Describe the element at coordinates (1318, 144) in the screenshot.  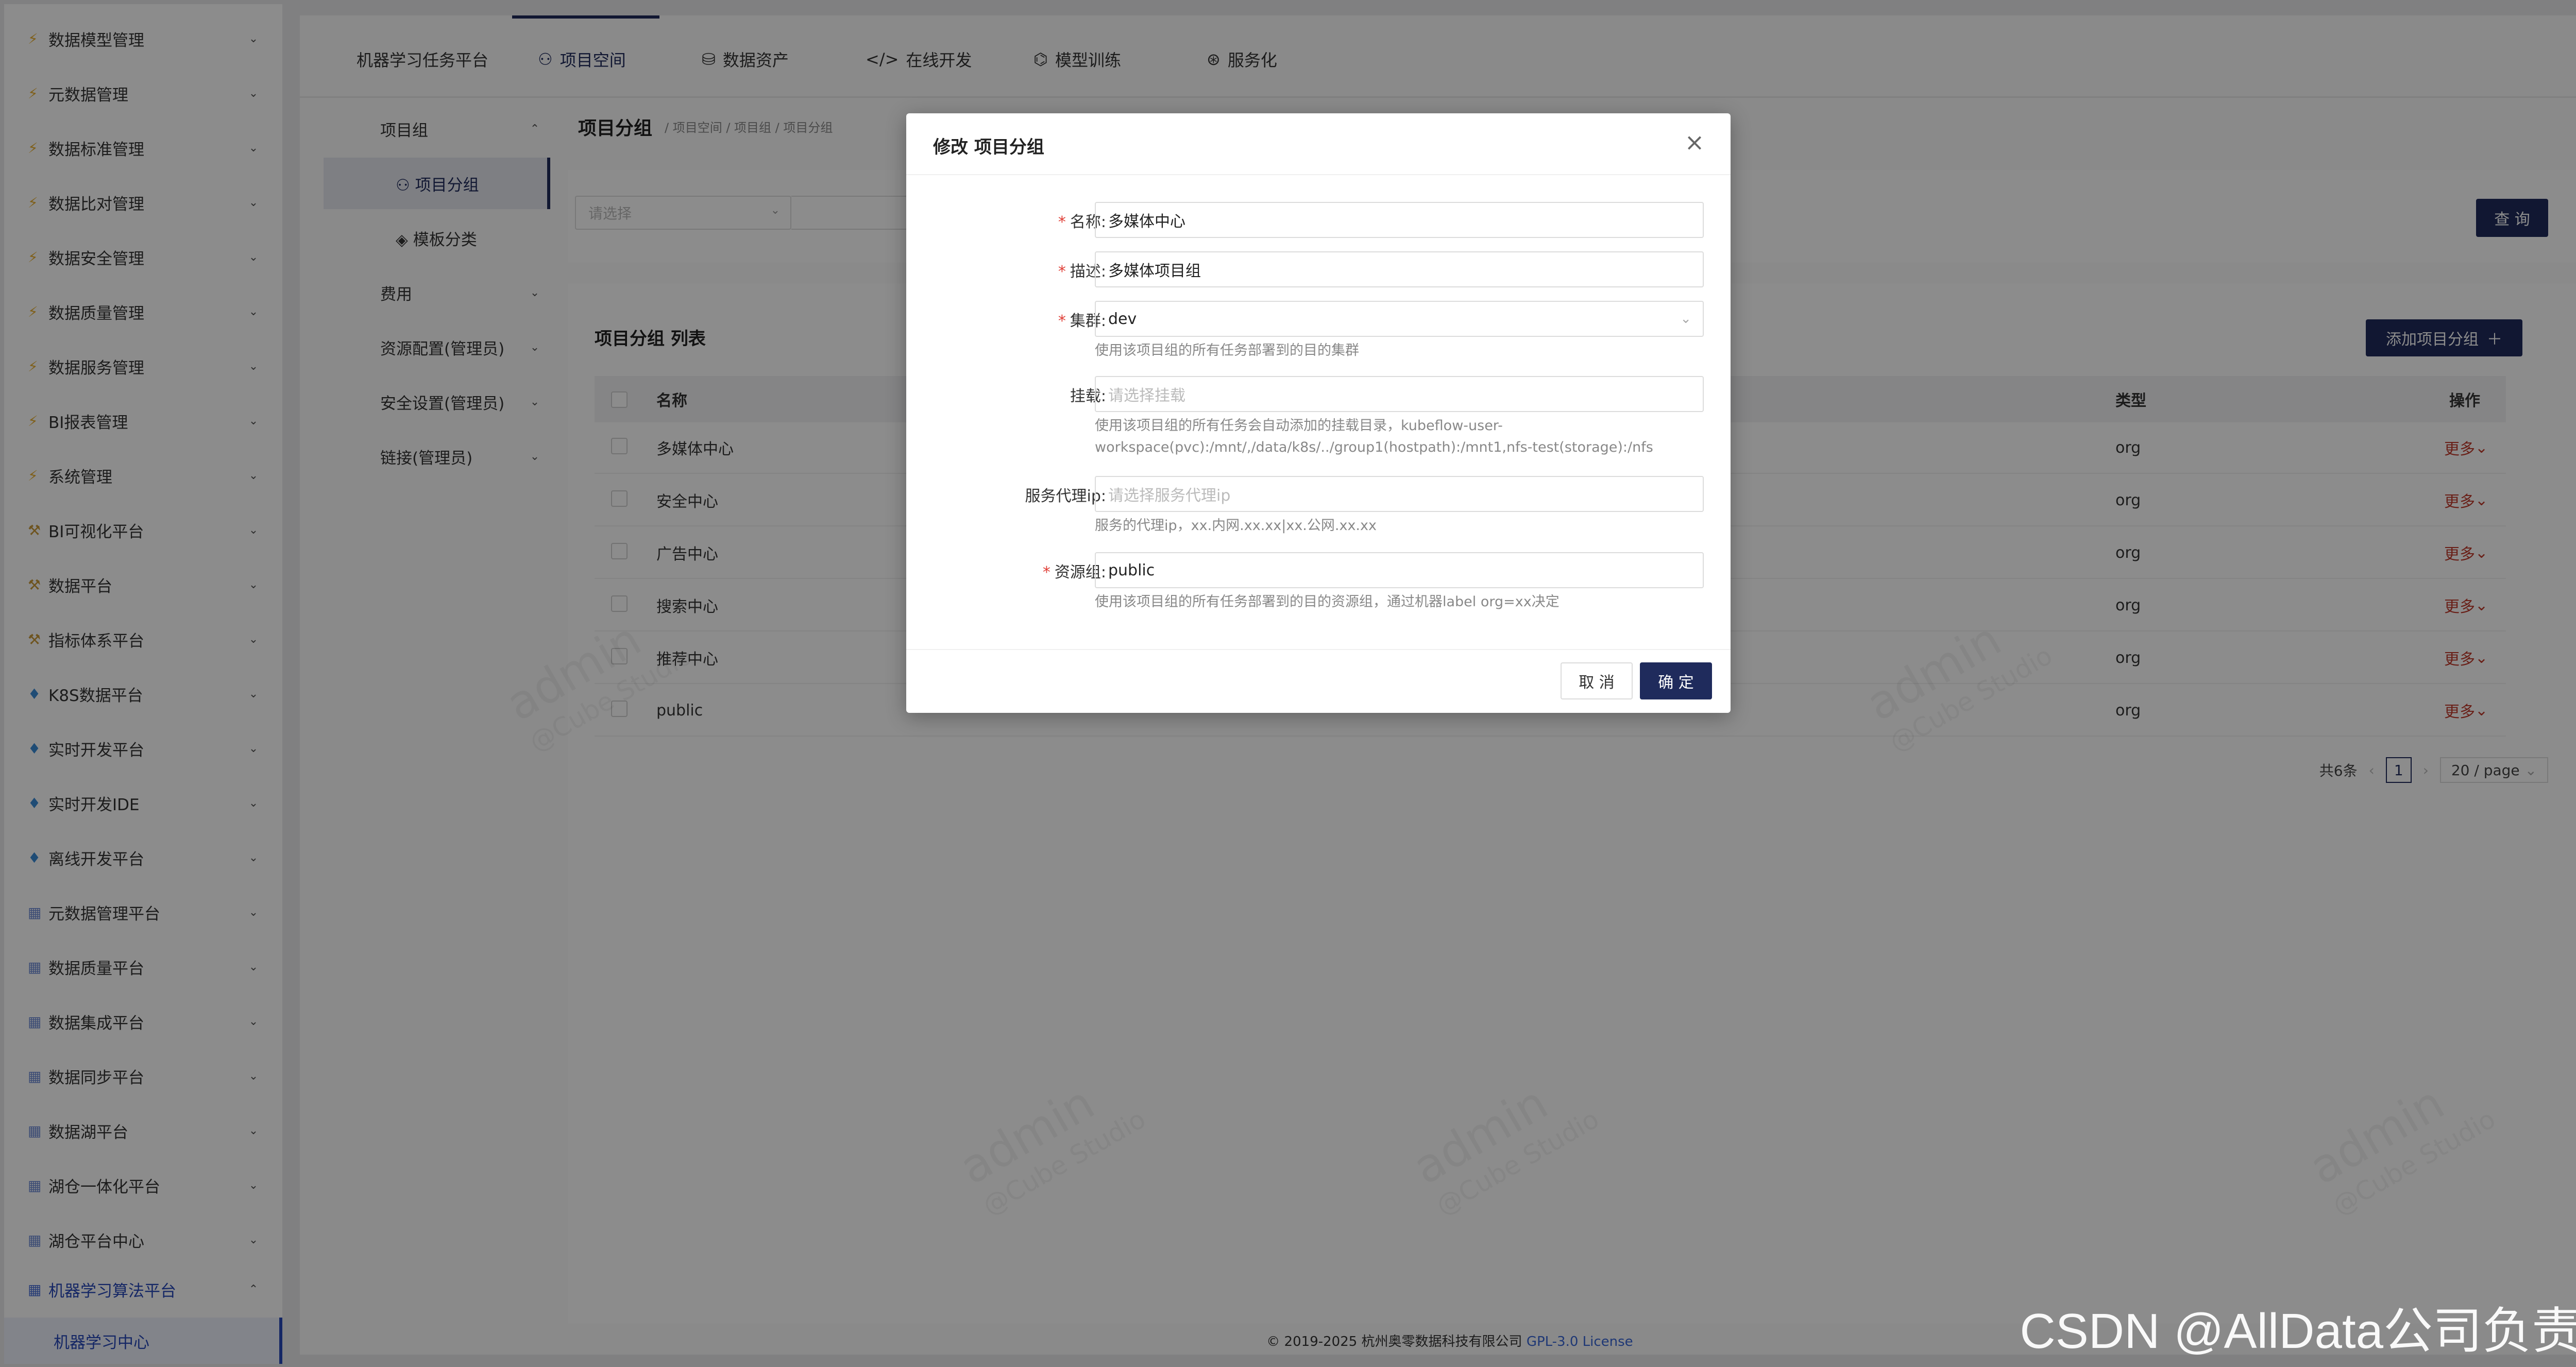
I see `modal-header: 修改 项目分组 ×` at that location.